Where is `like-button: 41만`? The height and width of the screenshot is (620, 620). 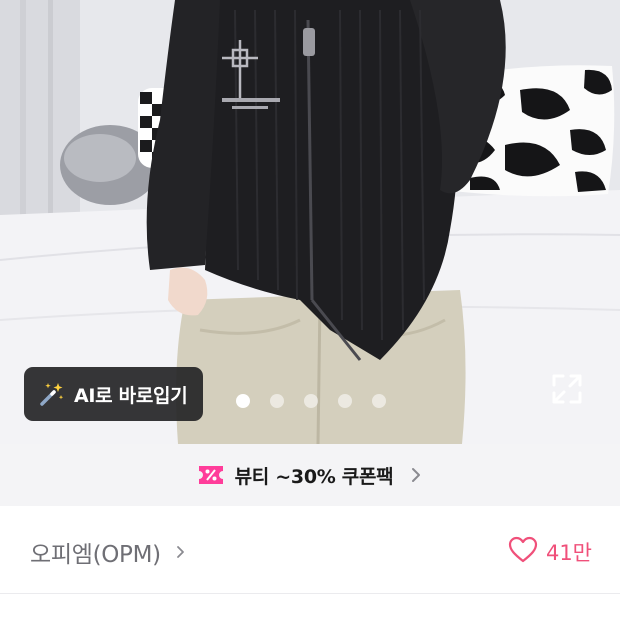 like-button: 41만 is located at coordinates (550, 552).